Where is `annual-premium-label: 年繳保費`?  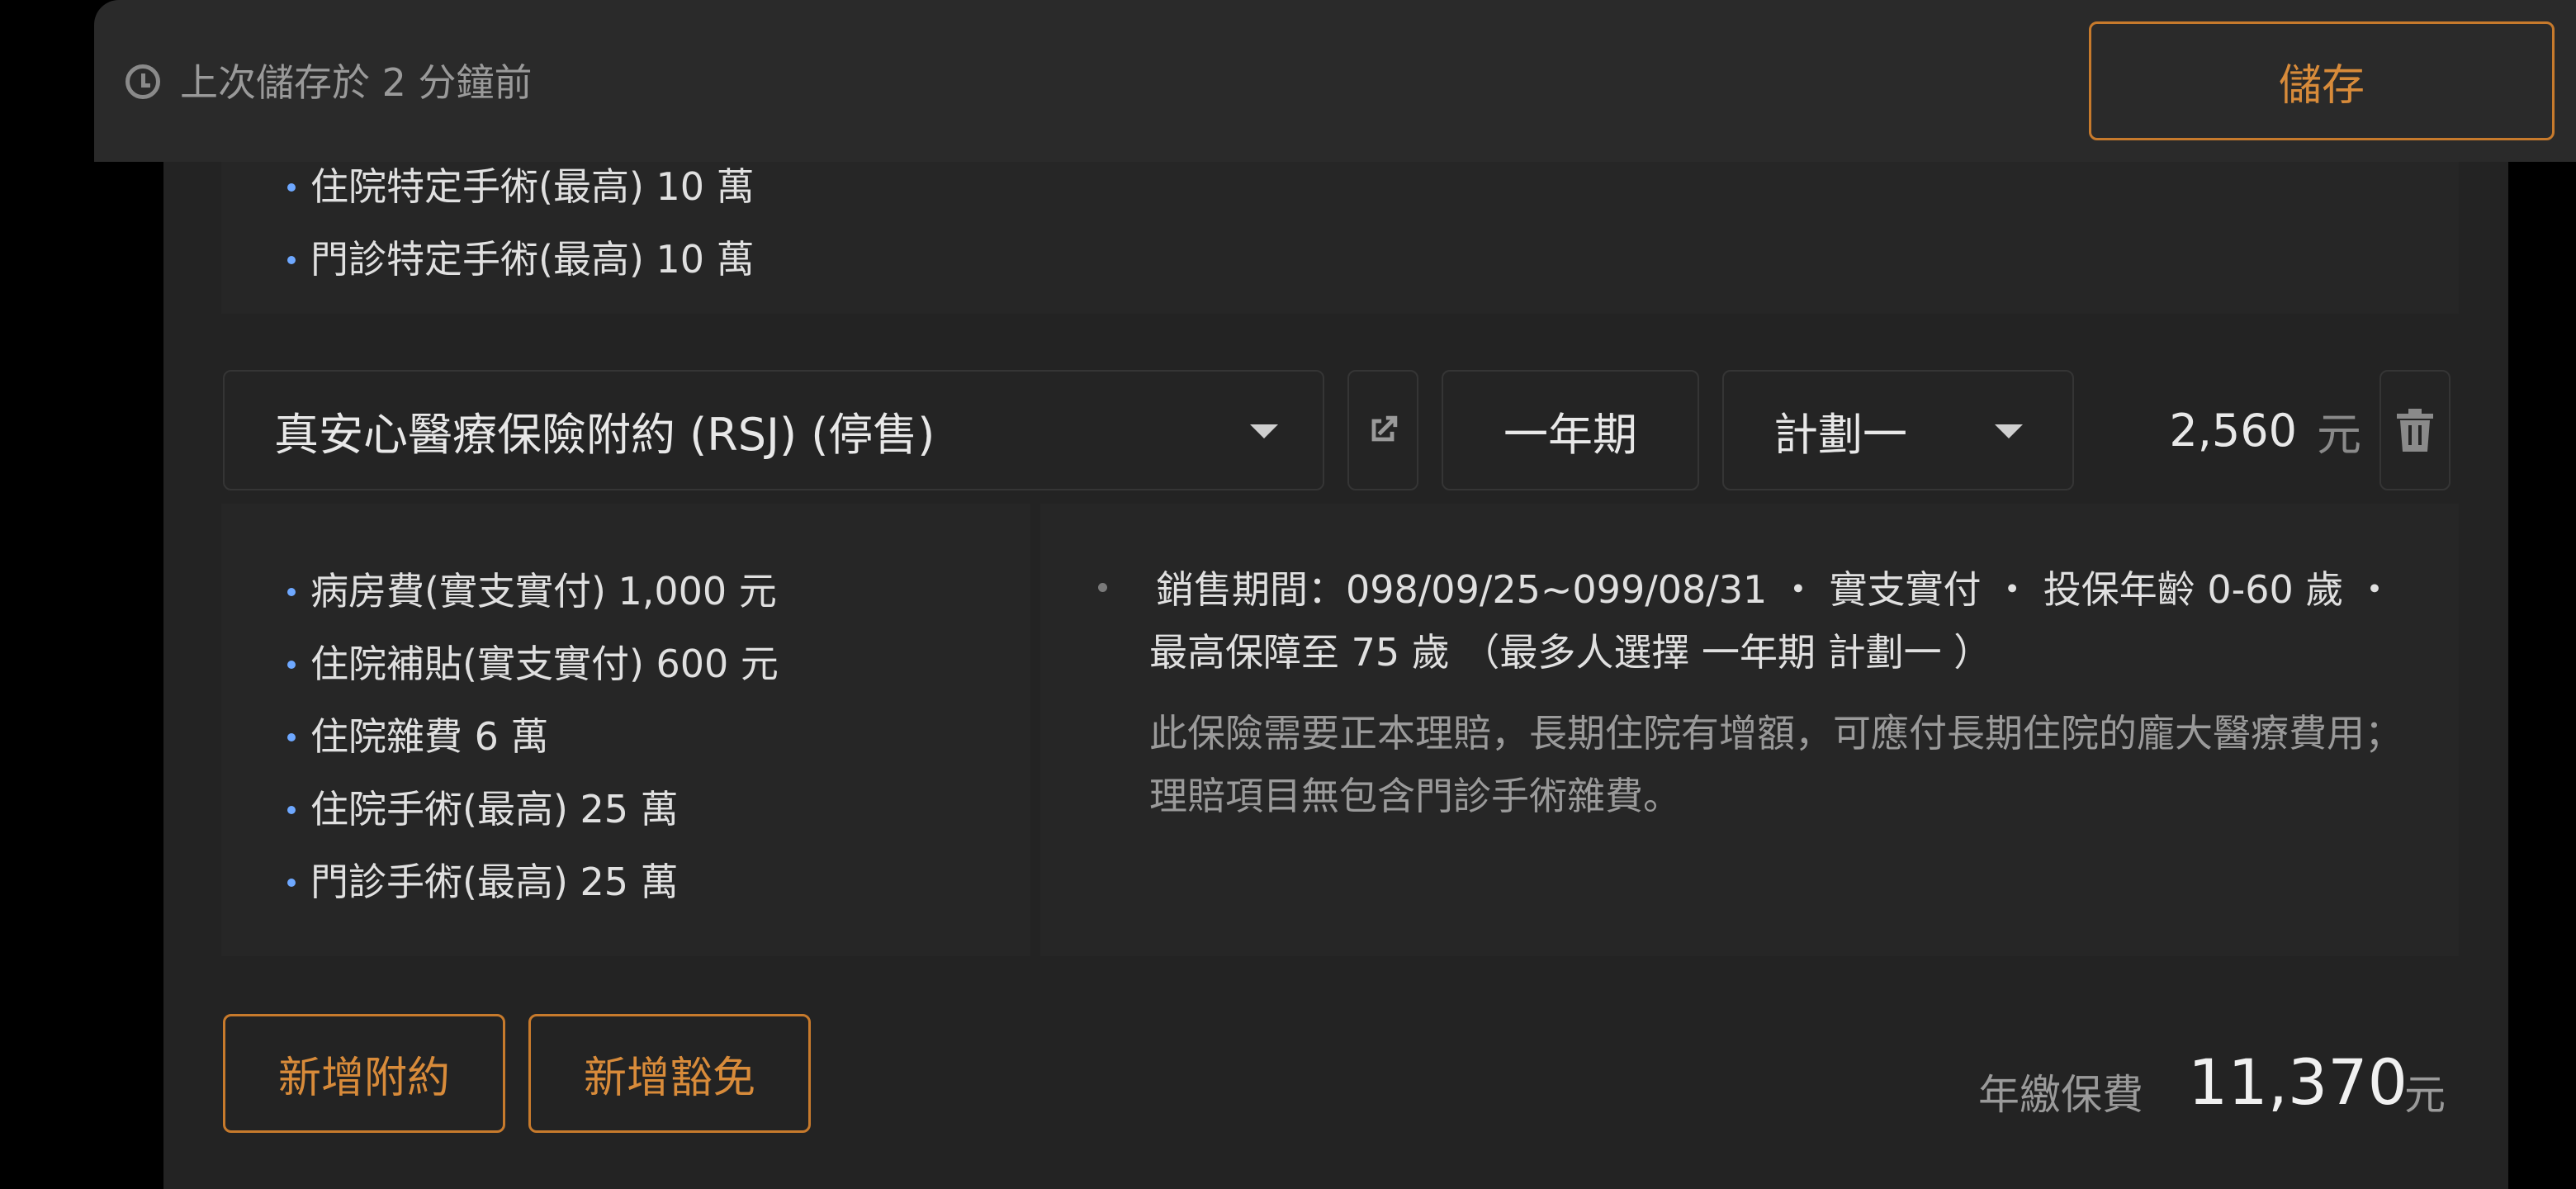 annual-premium-label: 年繳保費 is located at coordinates (2060, 1095).